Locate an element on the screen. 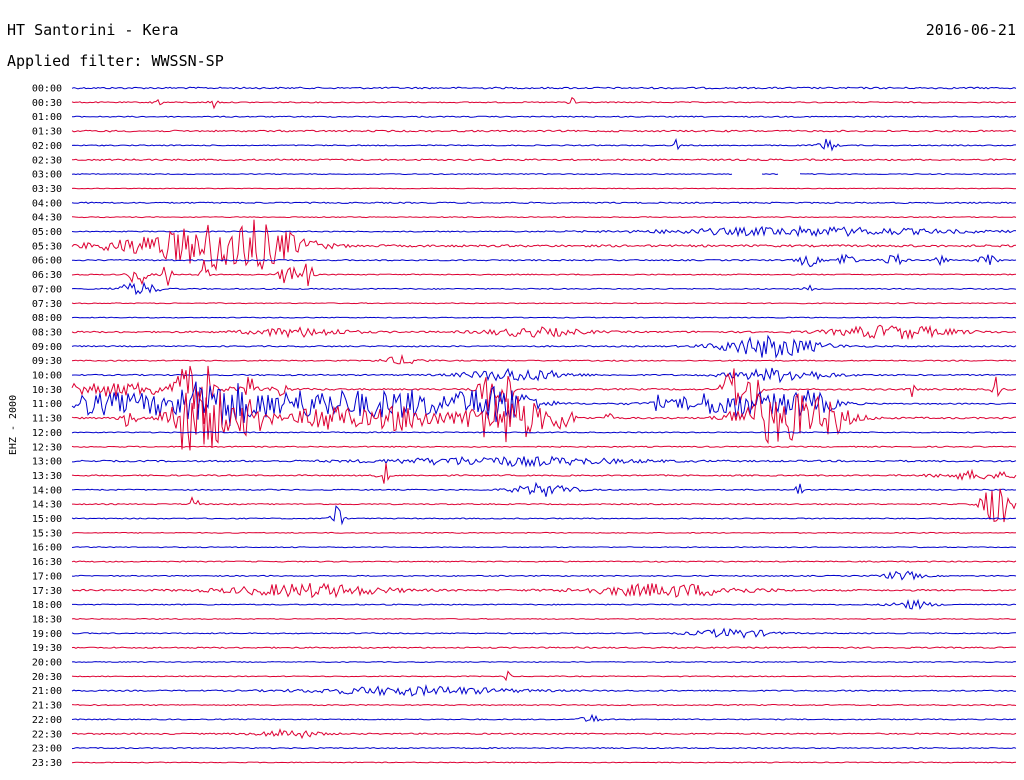 The width and height of the screenshot is (1024, 780). time-tick-label: 14:30 is located at coordinates (47, 505).